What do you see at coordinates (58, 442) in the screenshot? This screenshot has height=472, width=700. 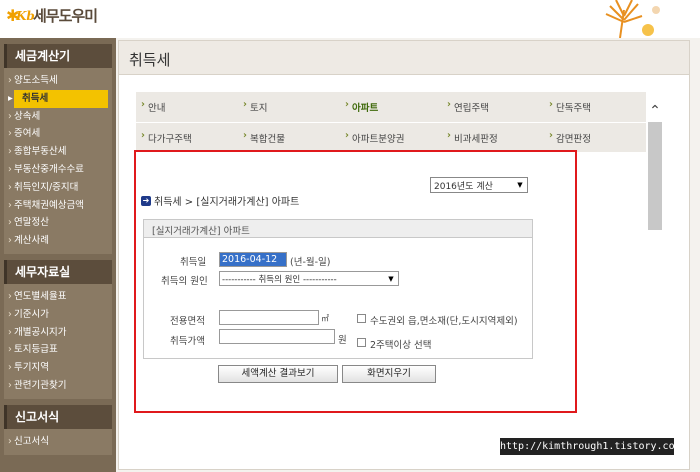 I see `sidebar-item-forms: 신고서식` at bounding box center [58, 442].